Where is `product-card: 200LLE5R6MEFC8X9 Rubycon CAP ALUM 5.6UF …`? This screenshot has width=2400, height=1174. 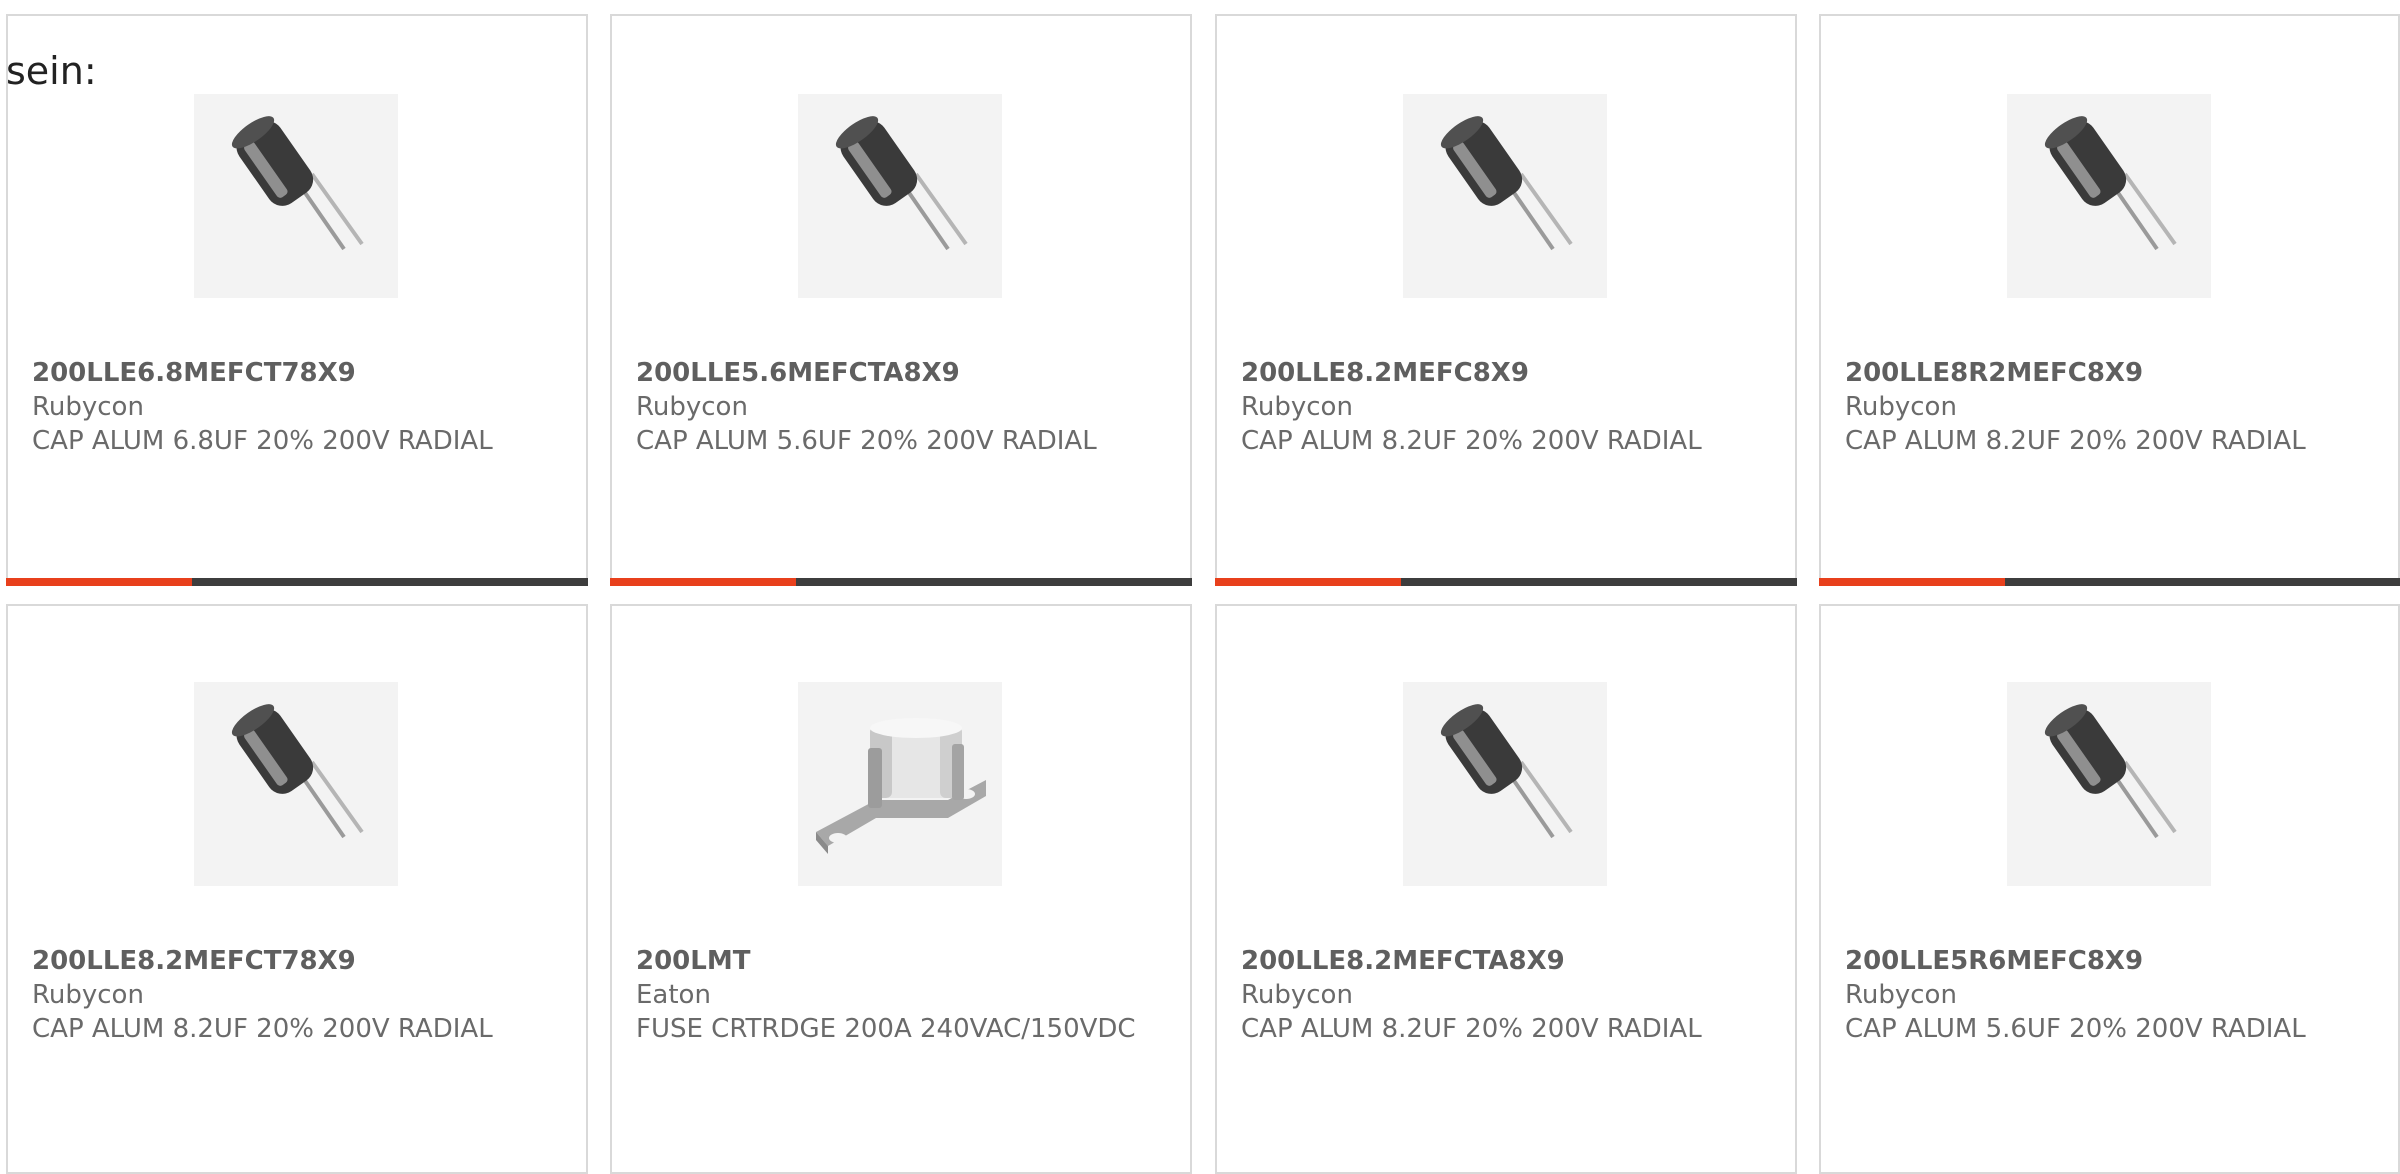 product-card: 200LLE5R6MEFC8X9 Rubycon CAP ALUM 5.6UF … is located at coordinates (2109, 889).